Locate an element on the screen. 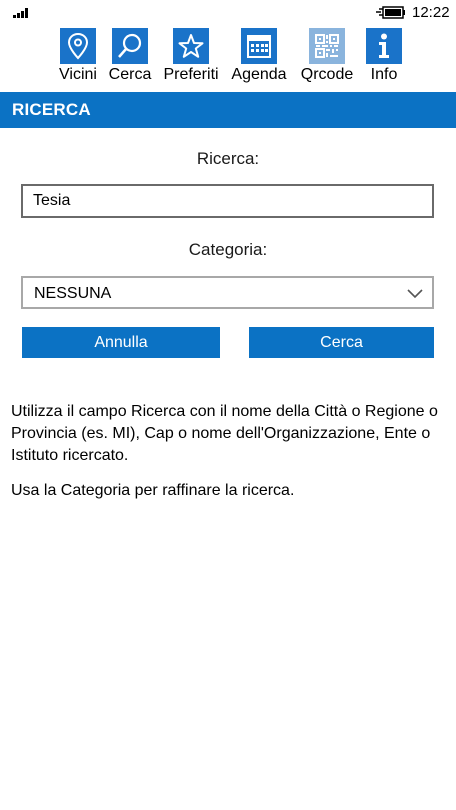 Image resolution: width=456 pixels, height=810 pixels. info-icon is located at coordinates (384, 46).